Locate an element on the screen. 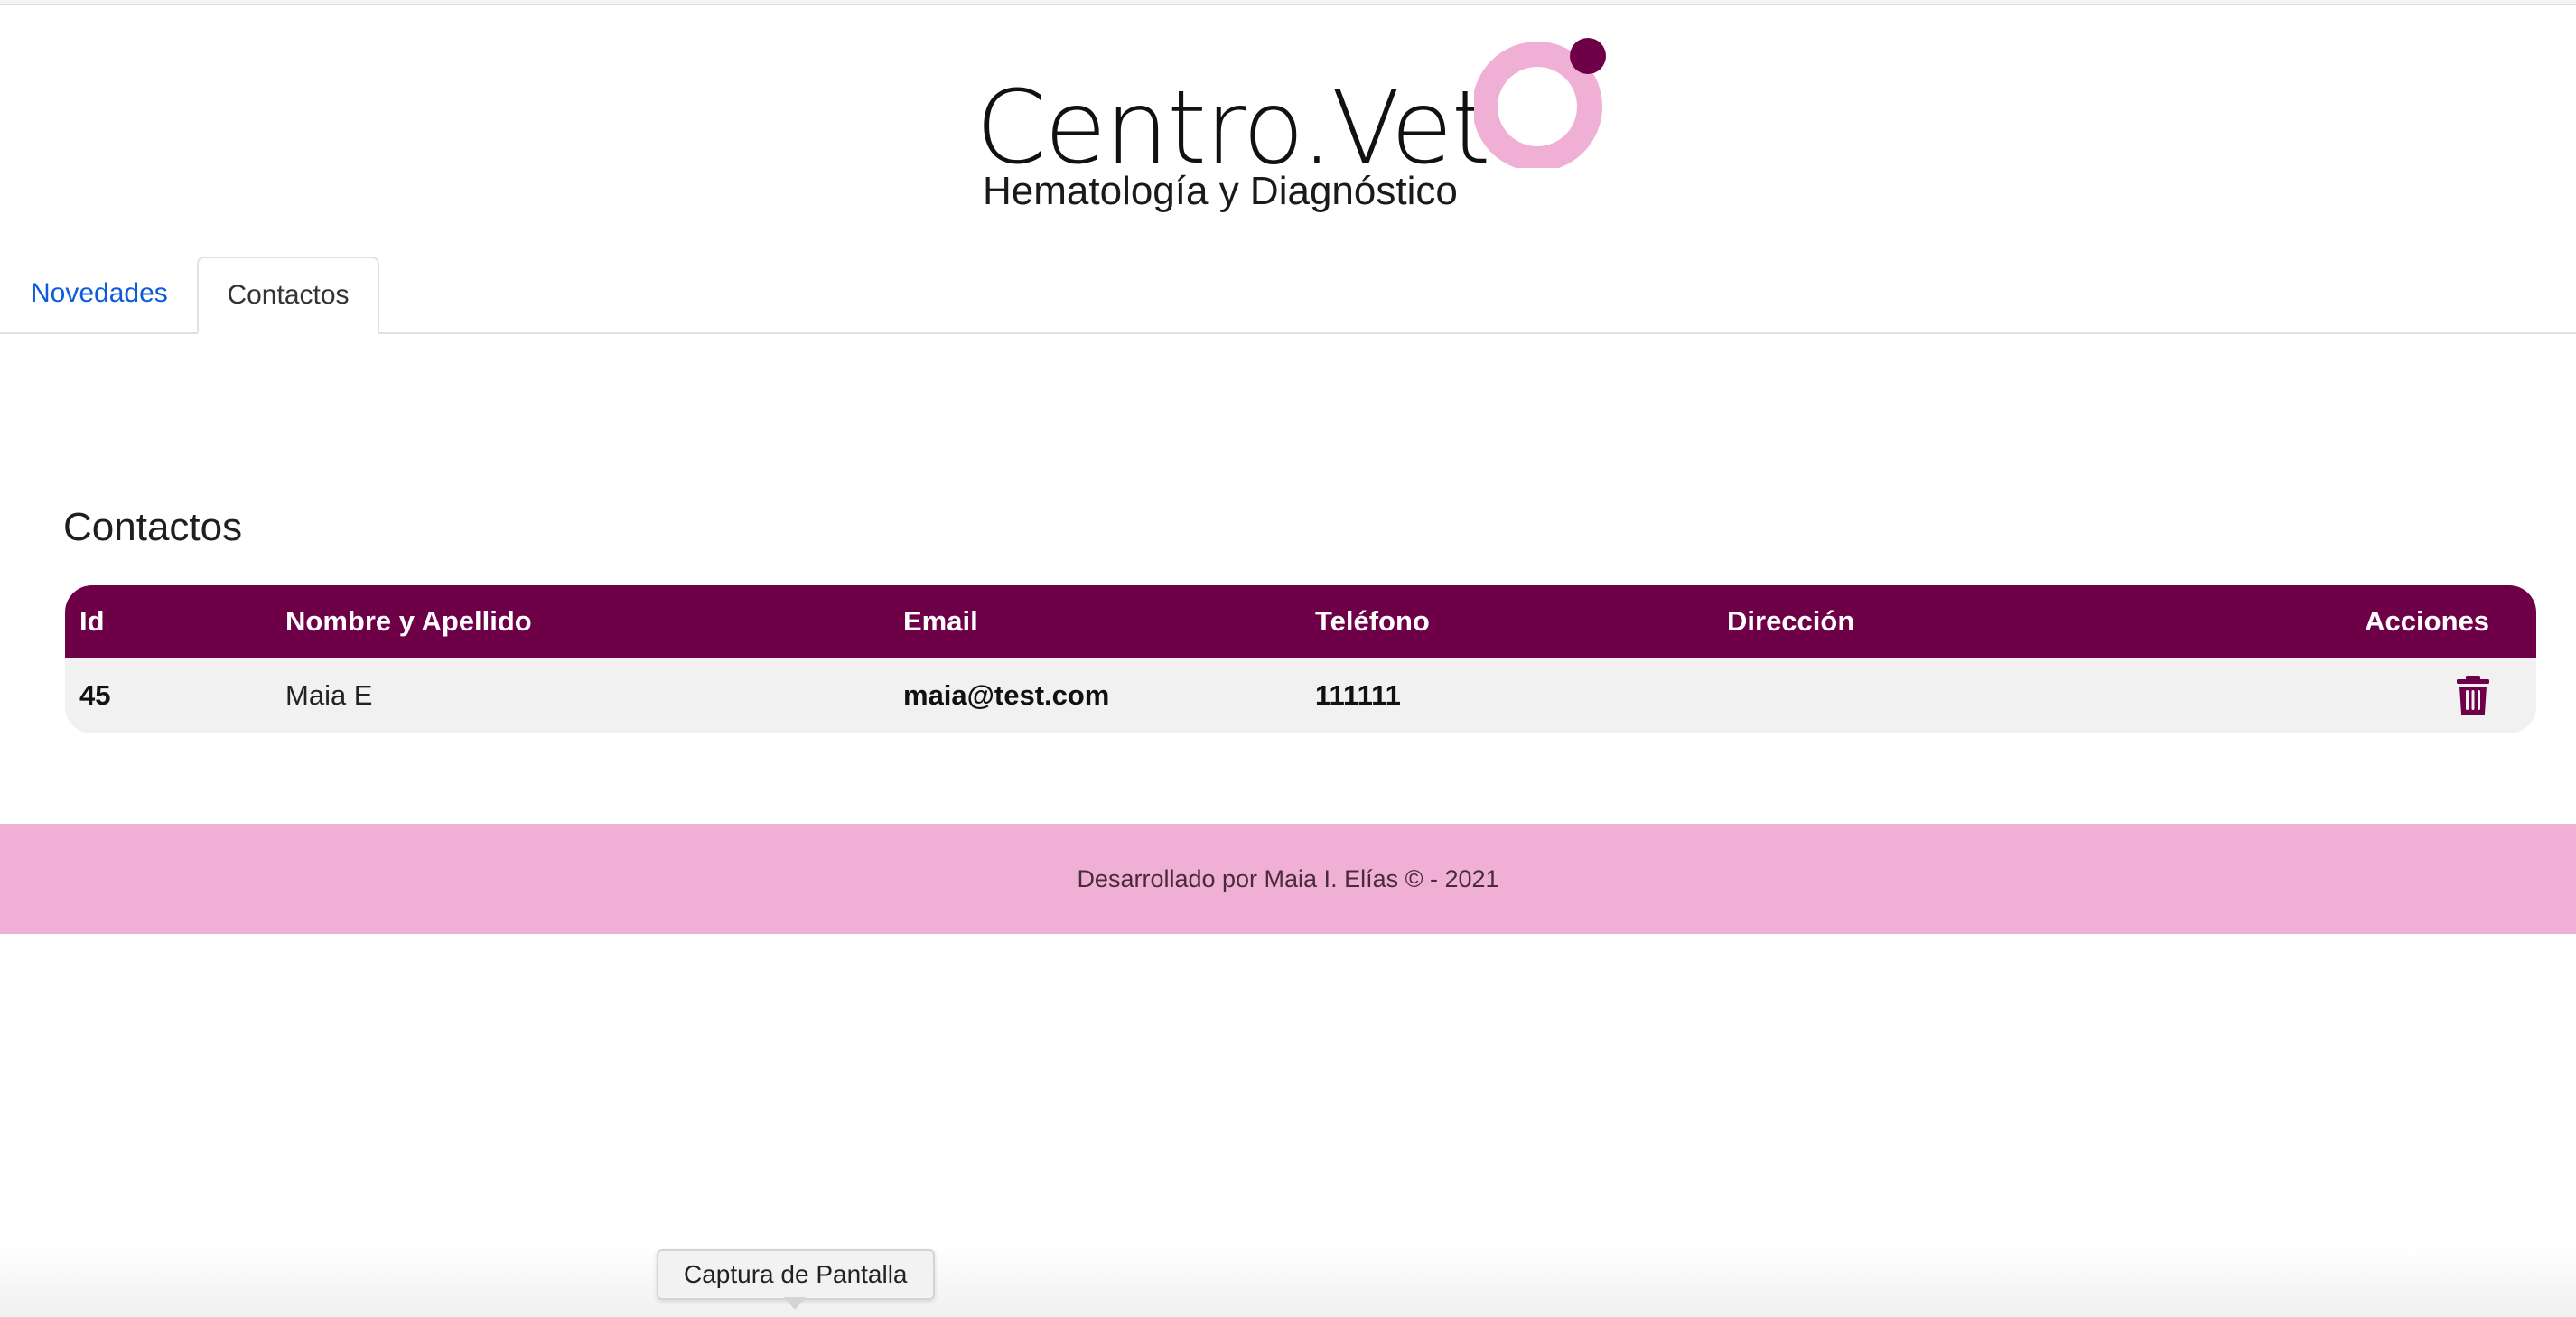 This screenshot has width=2576, height=1317. table-row: 45 Maia E maia@test.com 111111 is located at coordinates (1300, 695).